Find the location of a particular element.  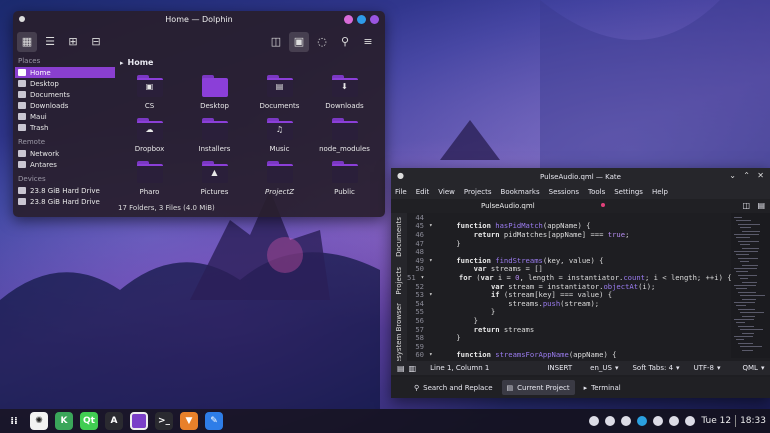

hidden-files-icon: ◌ is located at coordinates (322, 42).